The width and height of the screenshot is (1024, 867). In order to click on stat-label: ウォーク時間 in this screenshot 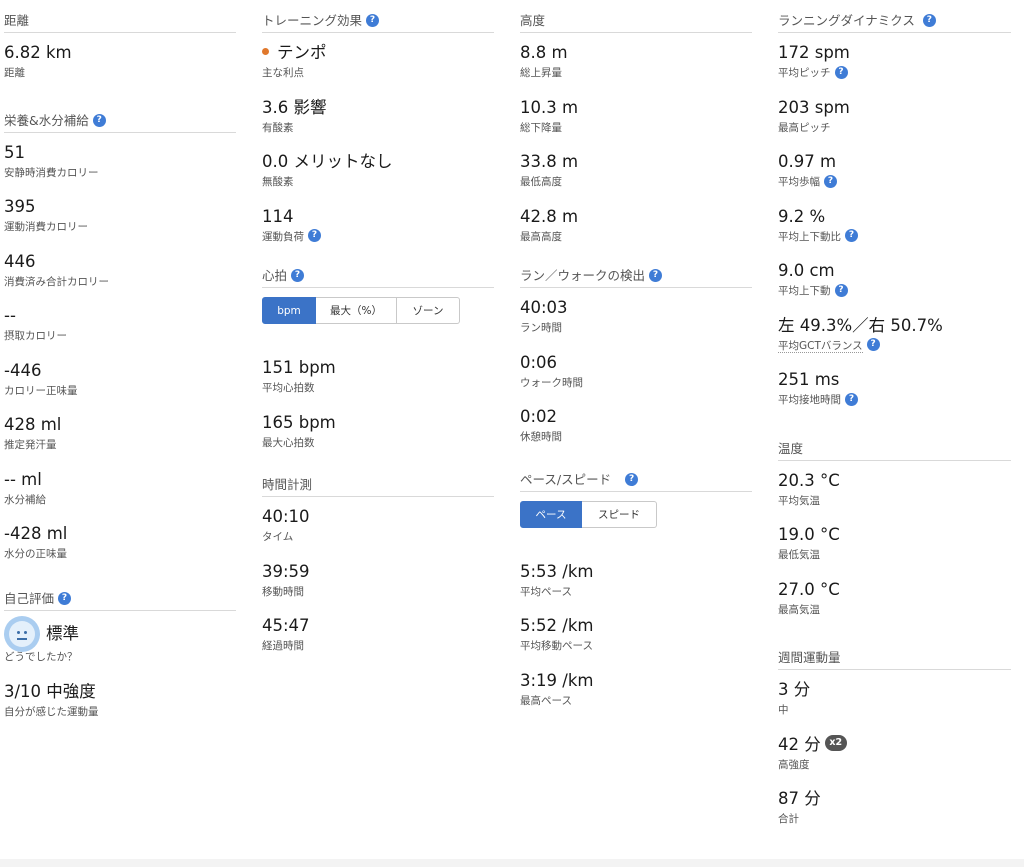, I will do `click(551, 382)`.